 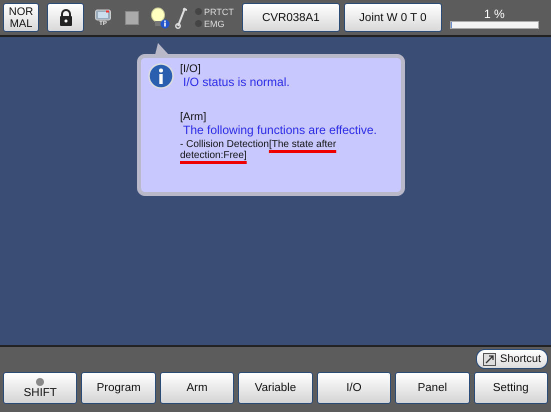 What do you see at coordinates (219, 11) in the screenshot?
I see `indicator-label: PRTCT` at bounding box center [219, 11].